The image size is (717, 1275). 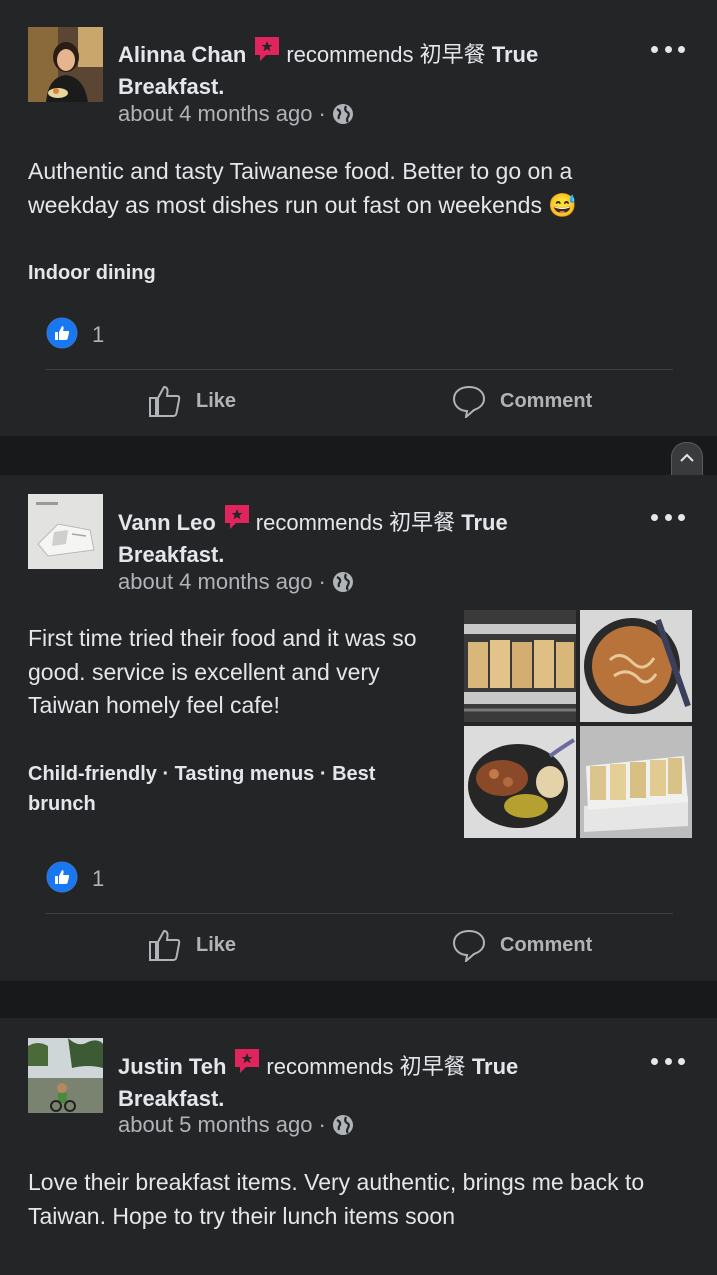 What do you see at coordinates (215, 1124) in the screenshot?
I see `timestamp: about 5 months ago` at bounding box center [215, 1124].